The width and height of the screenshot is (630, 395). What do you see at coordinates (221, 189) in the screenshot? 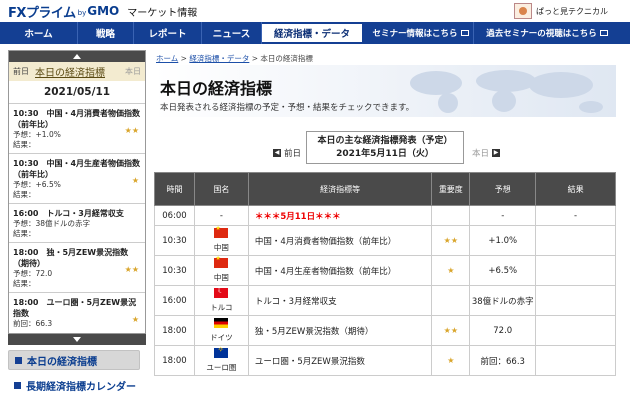
I see `col-country: 国名` at bounding box center [221, 189].